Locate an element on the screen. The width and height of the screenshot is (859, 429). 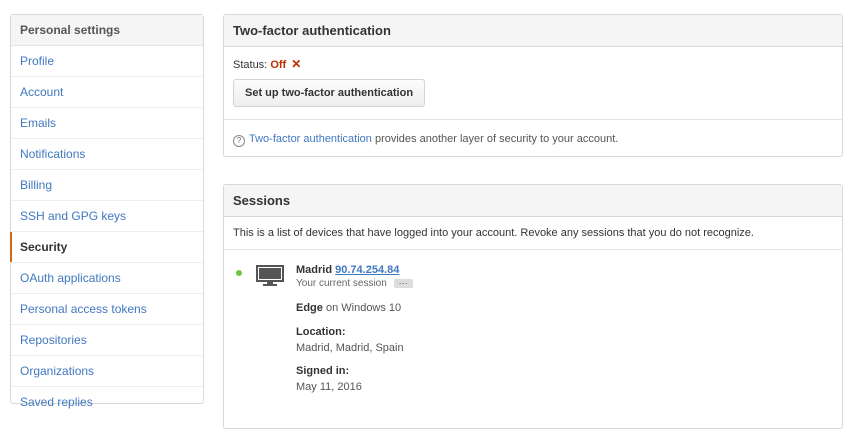
signed-in-label: Signed in: is located at coordinates (323, 371).